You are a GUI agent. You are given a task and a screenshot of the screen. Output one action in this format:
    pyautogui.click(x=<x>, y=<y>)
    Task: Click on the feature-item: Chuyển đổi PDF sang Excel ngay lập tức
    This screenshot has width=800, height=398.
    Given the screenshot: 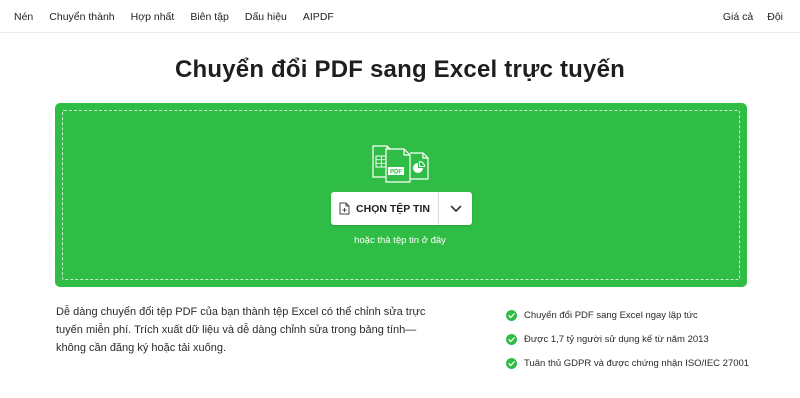 What is the action you would take?
    pyautogui.click(x=627, y=315)
    